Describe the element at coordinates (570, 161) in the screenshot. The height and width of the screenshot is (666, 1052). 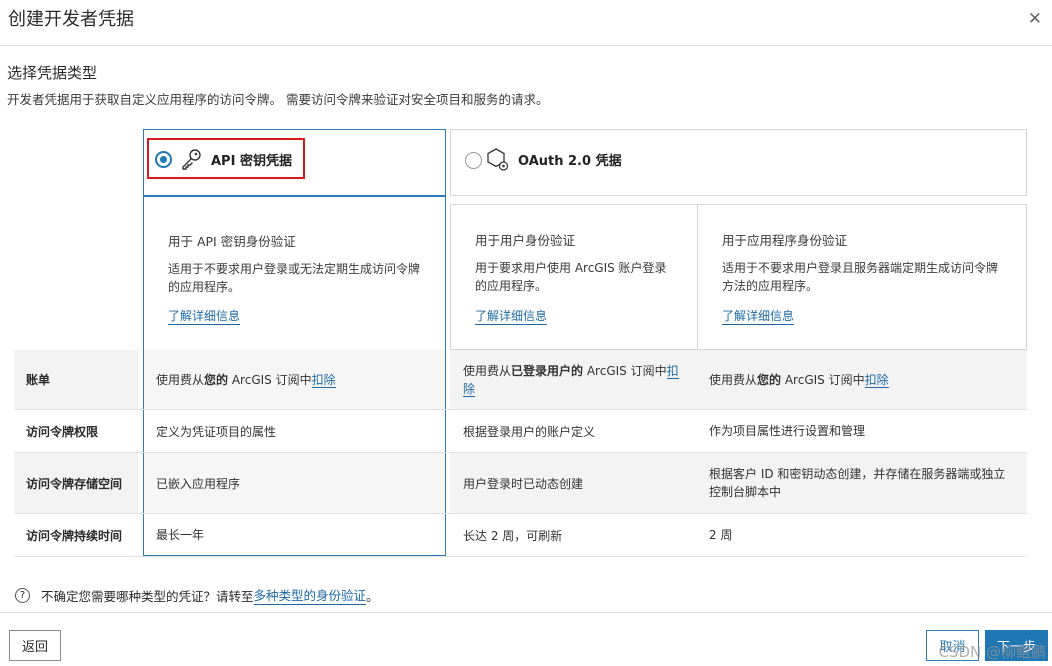
I see `option-label-oauth: OAuth 2.0 凭据` at that location.